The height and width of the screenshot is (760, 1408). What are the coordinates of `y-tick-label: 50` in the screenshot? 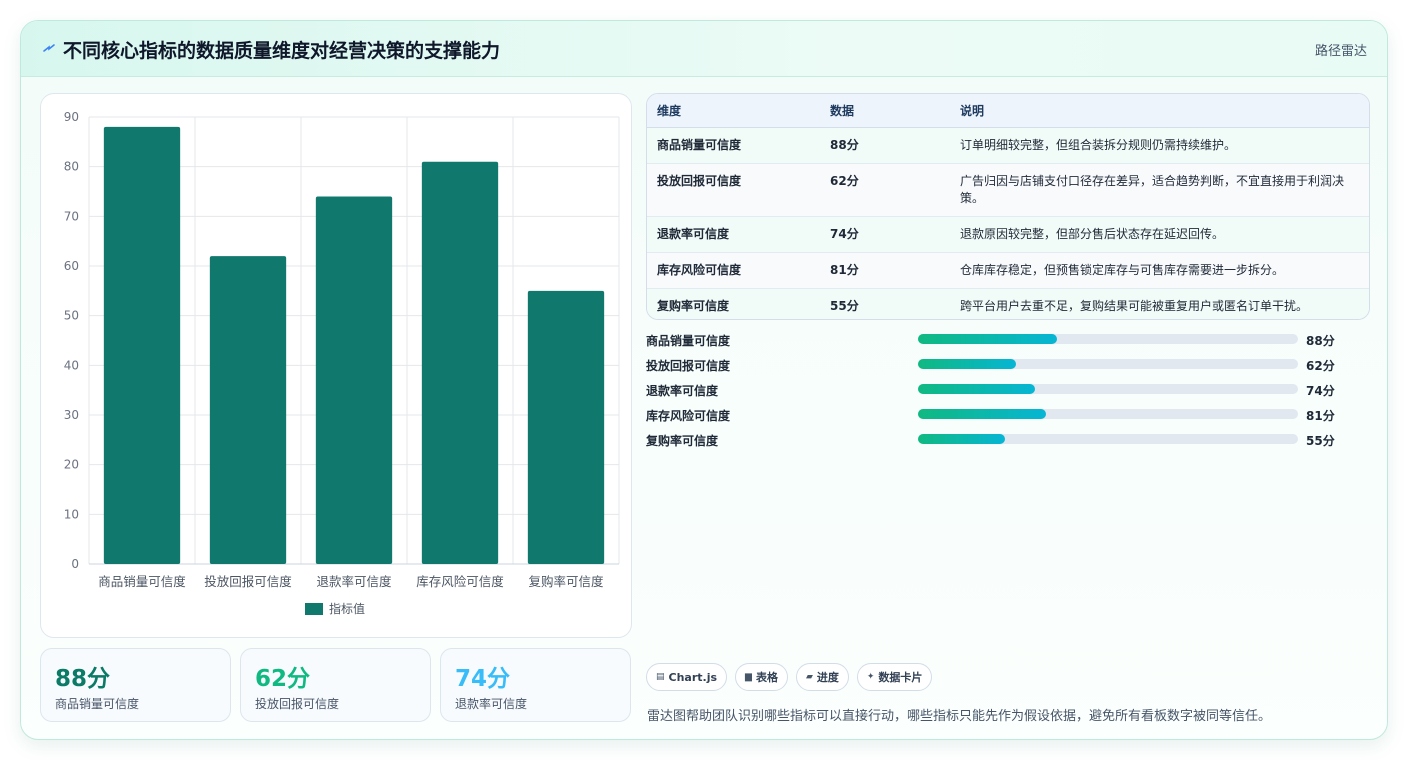 It's located at (71, 316).